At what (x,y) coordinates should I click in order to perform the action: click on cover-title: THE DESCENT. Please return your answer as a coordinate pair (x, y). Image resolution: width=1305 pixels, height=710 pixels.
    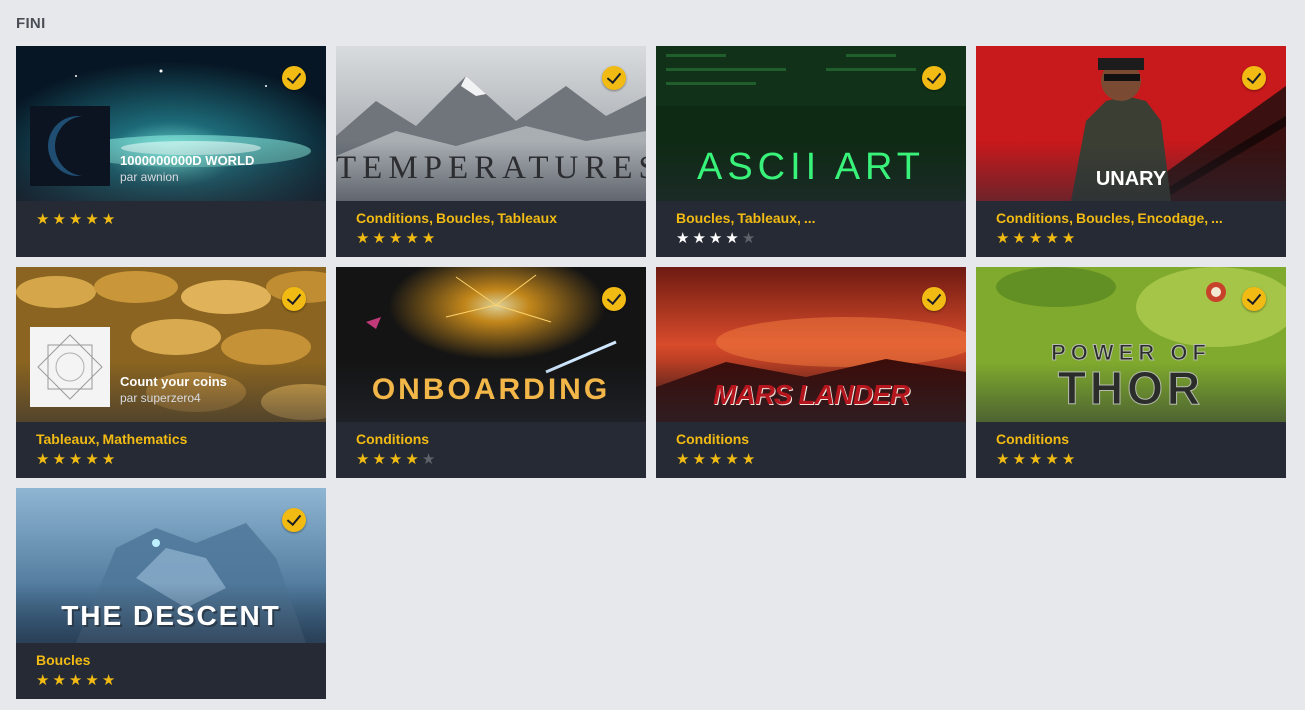
    Looking at the image, I should click on (171, 615).